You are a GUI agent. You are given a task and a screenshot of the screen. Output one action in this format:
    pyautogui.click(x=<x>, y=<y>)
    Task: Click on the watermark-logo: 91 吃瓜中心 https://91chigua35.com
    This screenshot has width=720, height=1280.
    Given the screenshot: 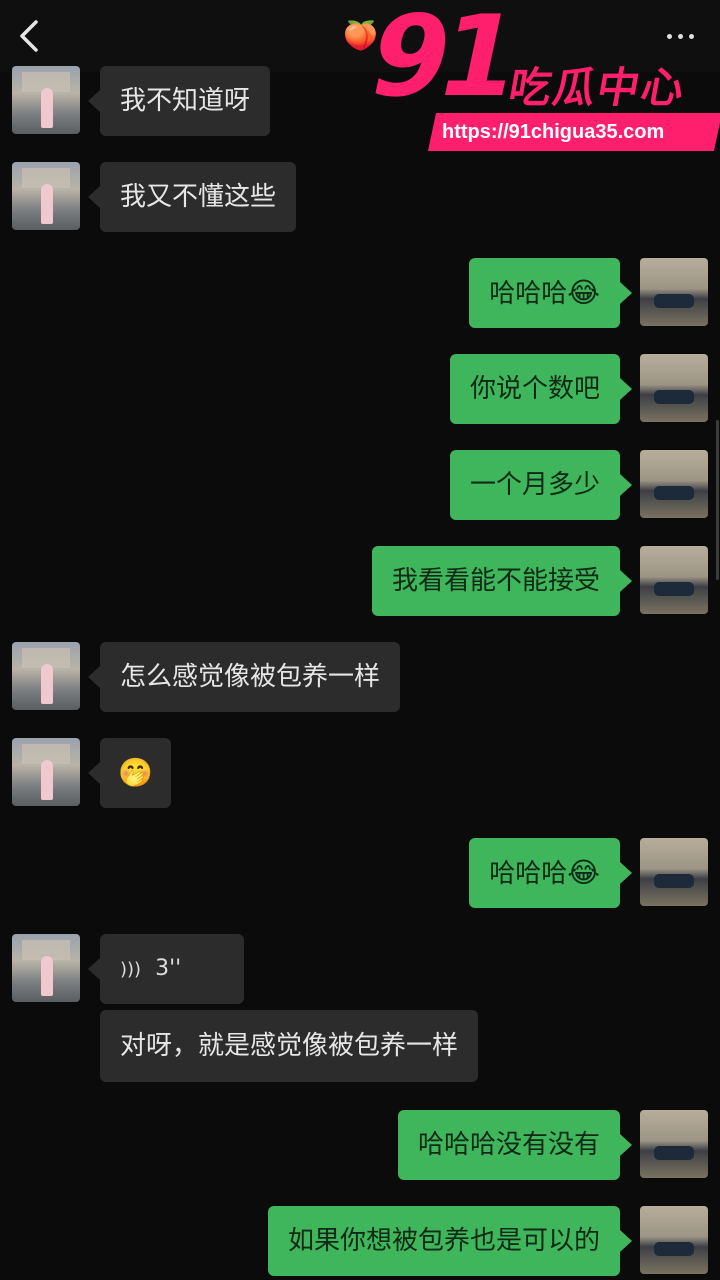 What is the action you would take?
    pyautogui.click(x=539, y=76)
    